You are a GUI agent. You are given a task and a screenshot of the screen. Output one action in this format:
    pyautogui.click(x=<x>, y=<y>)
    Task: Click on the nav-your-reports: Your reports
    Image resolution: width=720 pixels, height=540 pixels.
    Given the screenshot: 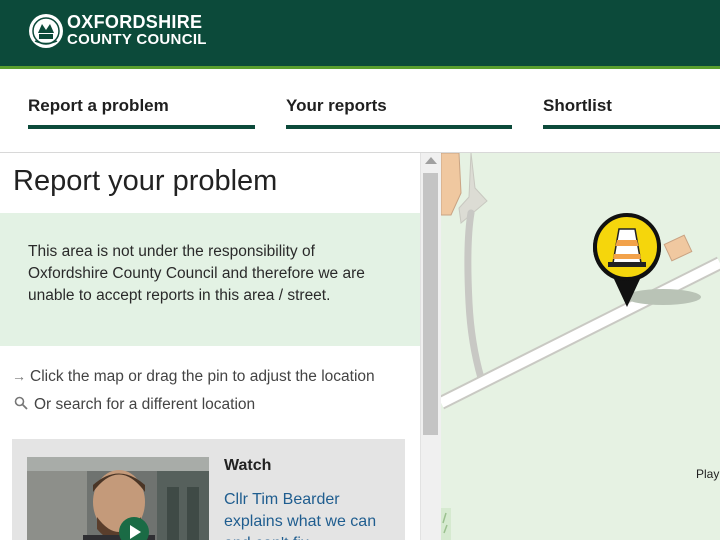 What is the action you would take?
    pyautogui.click(x=336, y=106)
    